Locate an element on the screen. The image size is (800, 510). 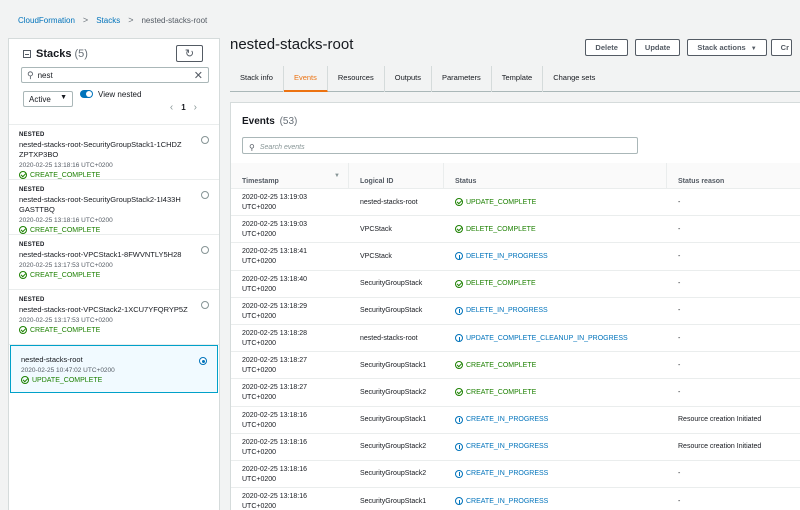
view-nested-toggle is located at coordinates (86, 94).